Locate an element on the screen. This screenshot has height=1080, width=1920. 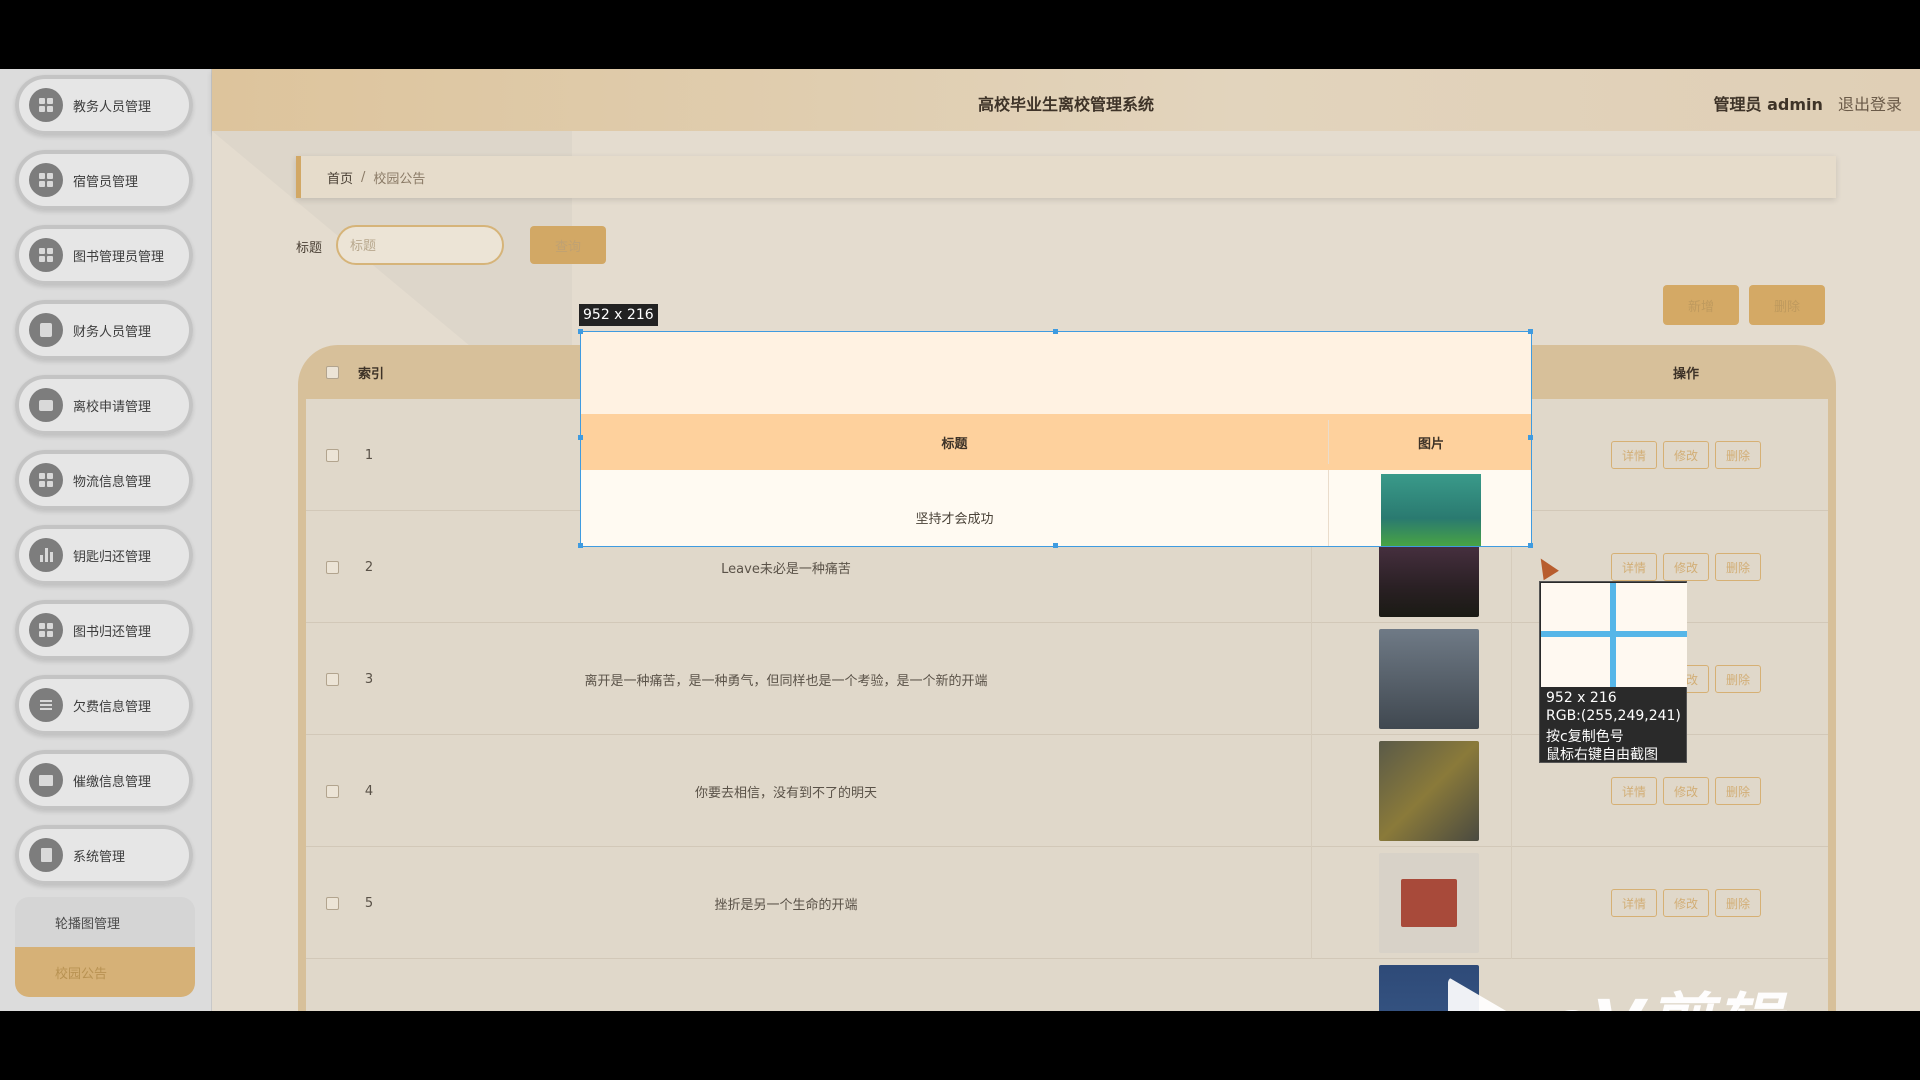
magnifier-rgb: RGB:(255,249,241) is located at coordinates (1613, 716).